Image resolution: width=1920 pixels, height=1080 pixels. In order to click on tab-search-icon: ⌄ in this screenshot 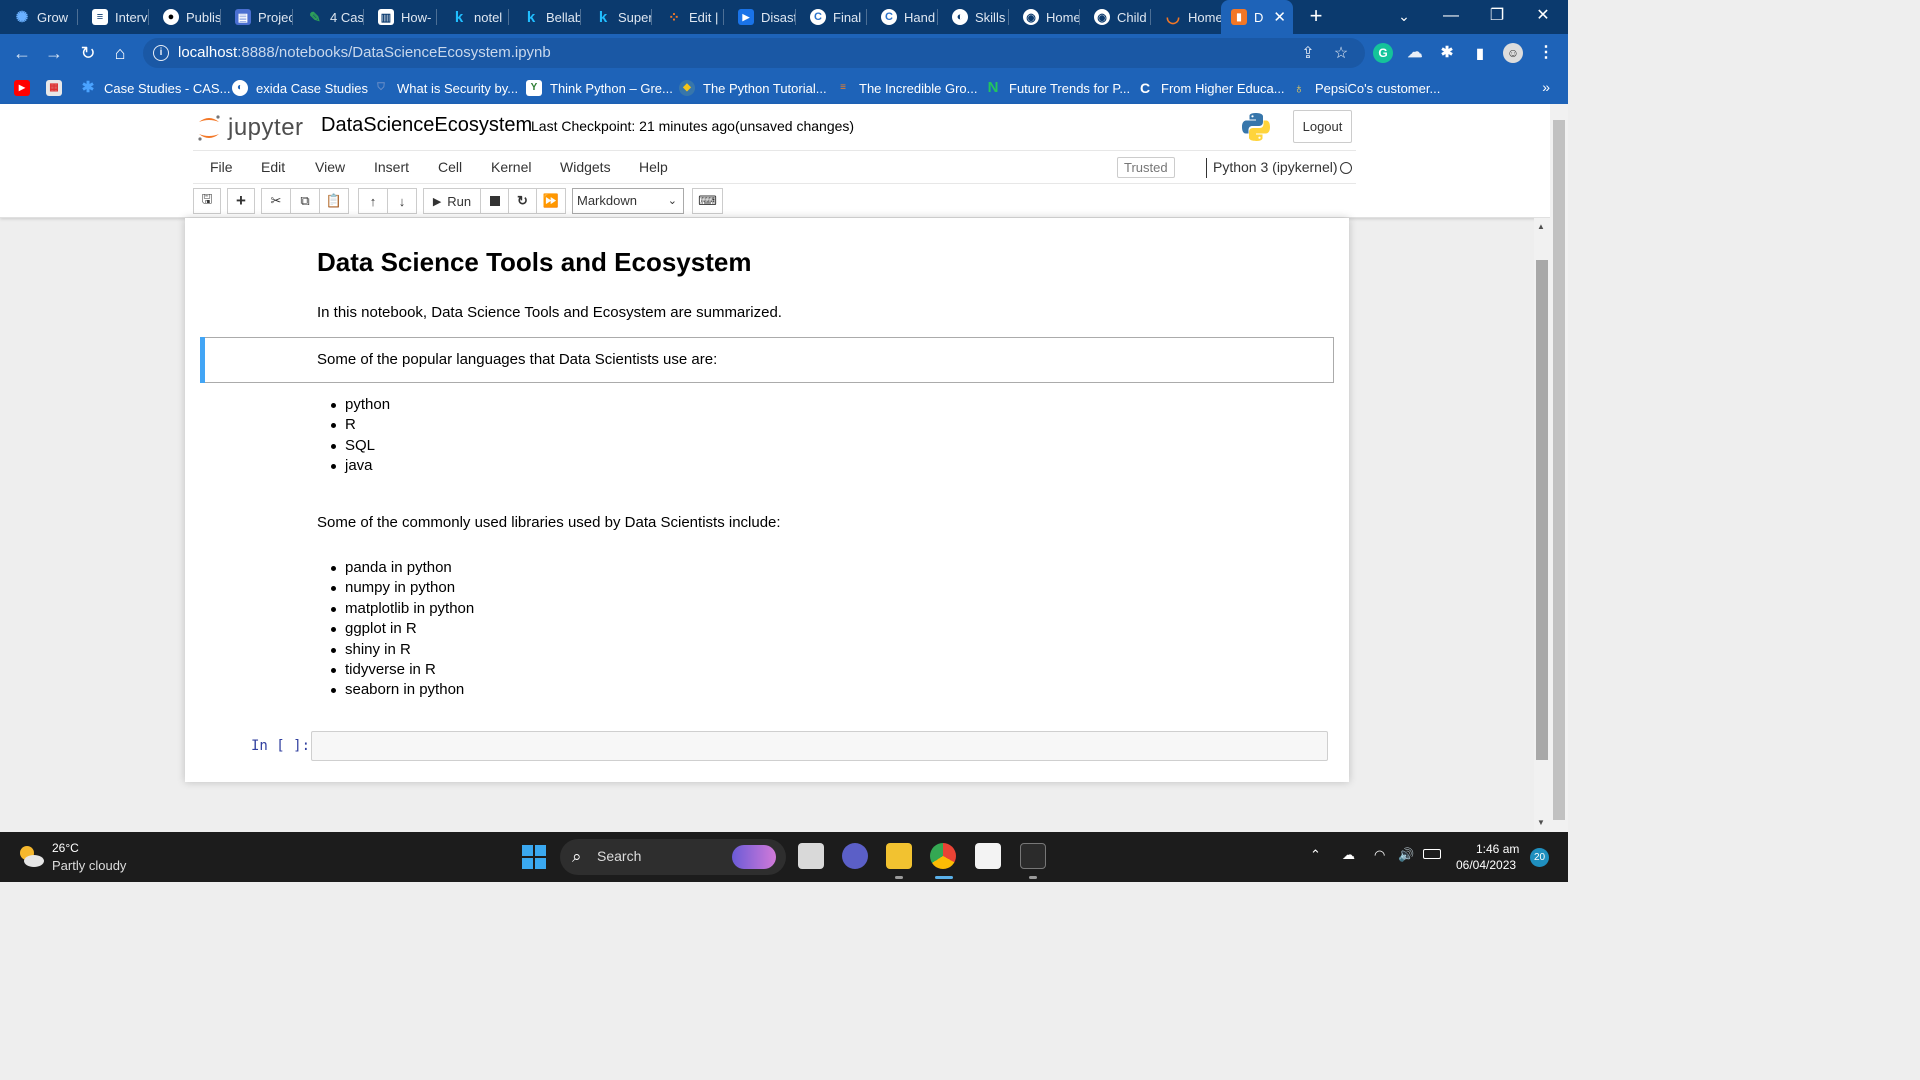, I will do `click(1404, 17)`.